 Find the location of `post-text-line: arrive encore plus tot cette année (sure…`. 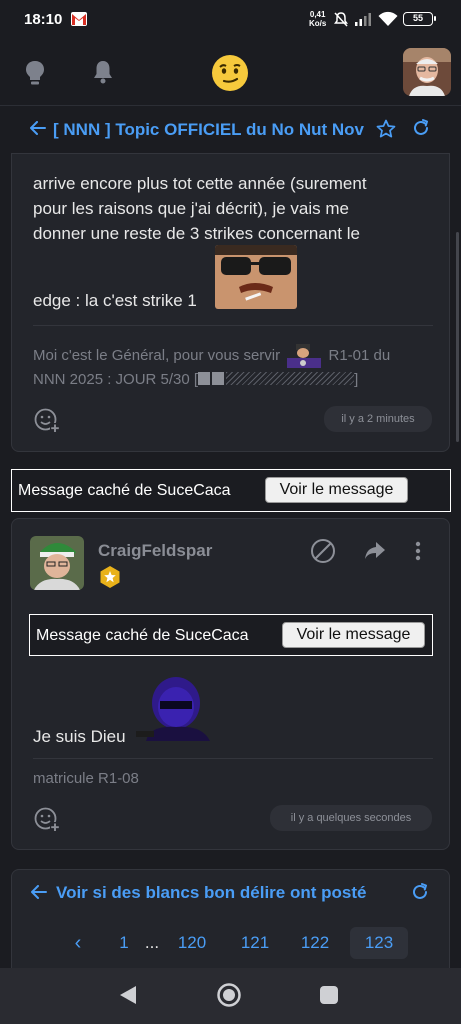

post-text-line: arrive encore plus tot cette année (sure… is located at coordinates (200, 183).